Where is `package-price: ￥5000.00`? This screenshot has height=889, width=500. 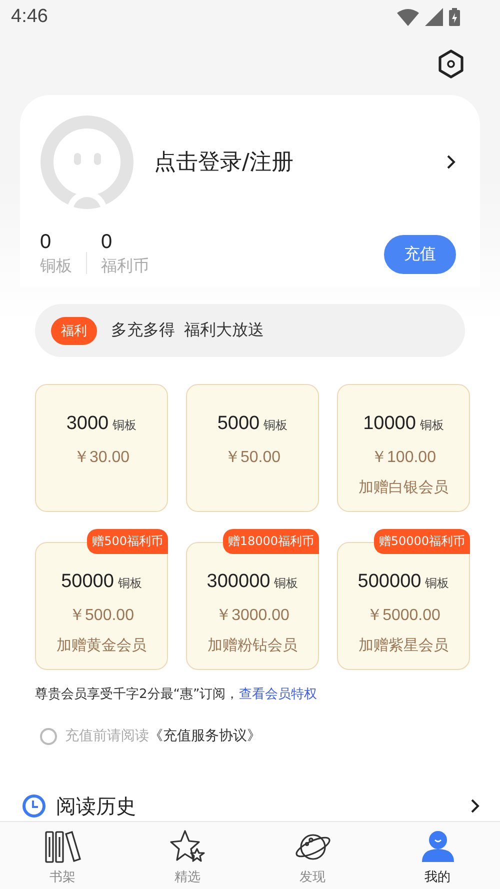
package-price: ￥5000.00 is located at coordinates (403, 616).